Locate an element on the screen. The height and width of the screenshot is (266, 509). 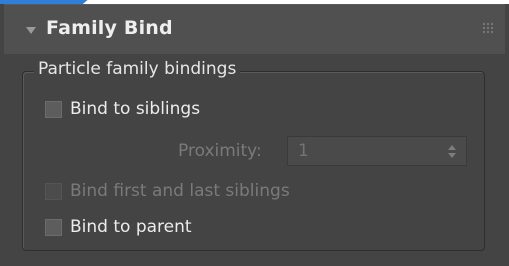
group-title: Particle family bindings is located at coordinates (137, 69).